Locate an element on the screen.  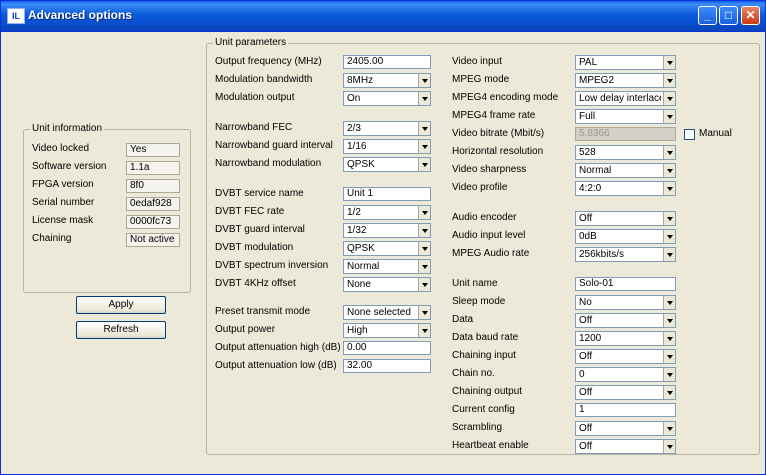
atten-high-input: 0.00 is located at coordinates (387, 348).